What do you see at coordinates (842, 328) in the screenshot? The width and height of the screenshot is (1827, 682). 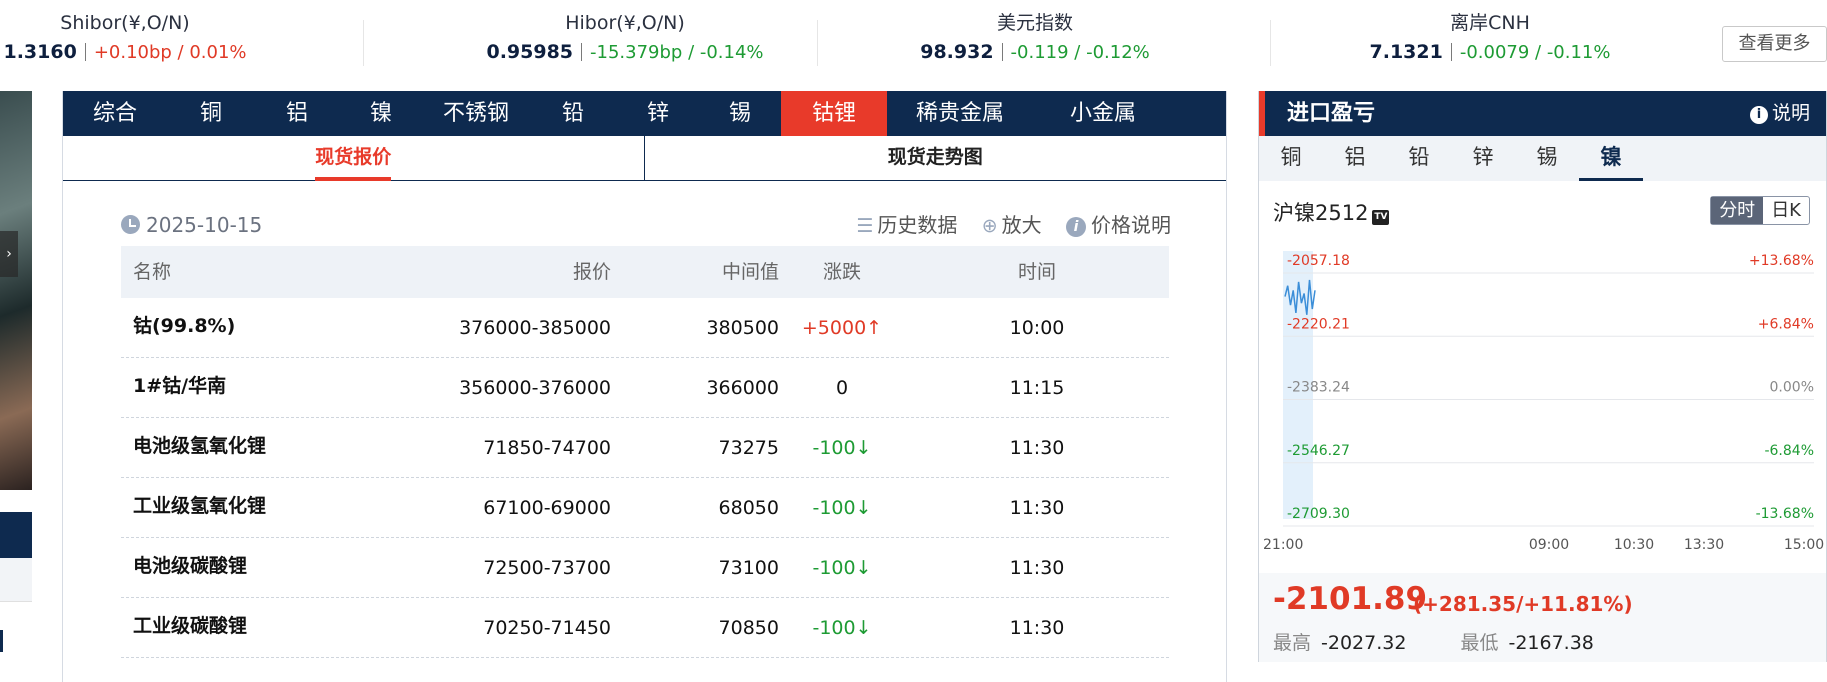 I see `cell-change: +5000↑` at bounding box center [842, 328].